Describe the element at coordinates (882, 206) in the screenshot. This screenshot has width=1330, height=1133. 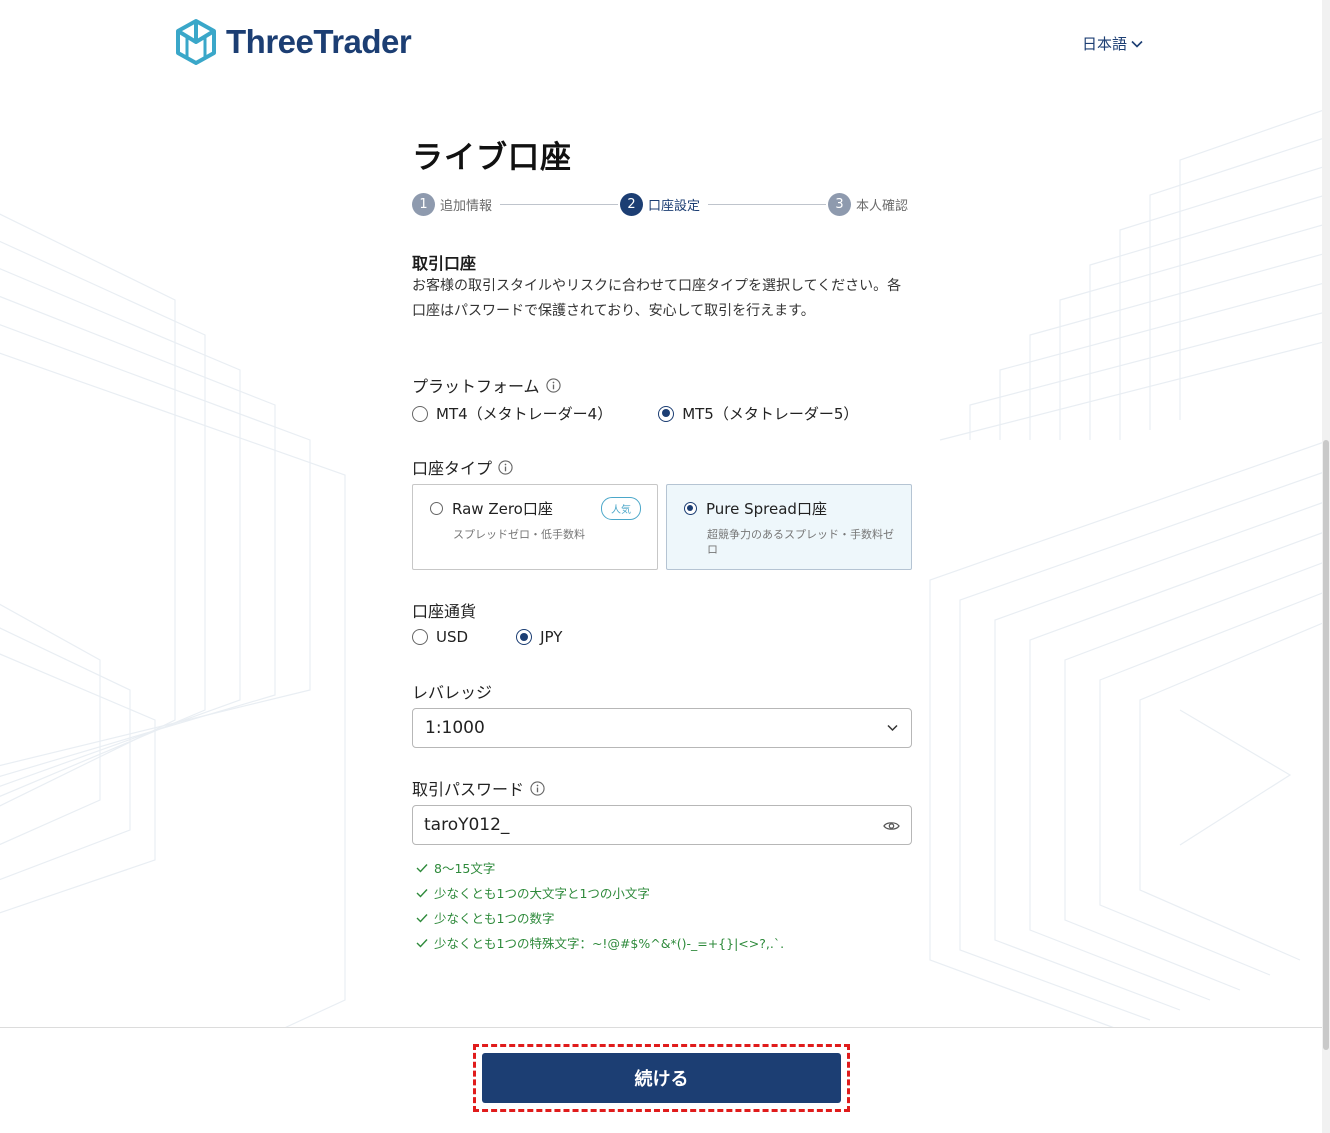
I see `step-label: 本人確認` at that location.